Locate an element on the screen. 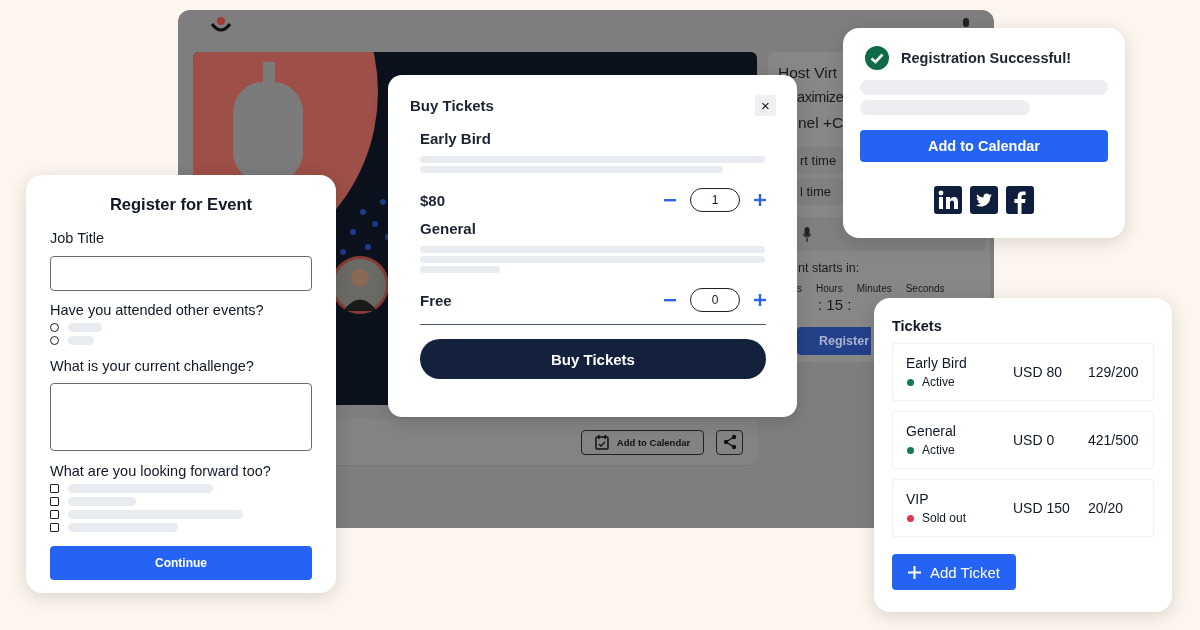 This screenshot has height=630, width=1200. countdown-value: : 15 : is located at coordinates (835, 304).